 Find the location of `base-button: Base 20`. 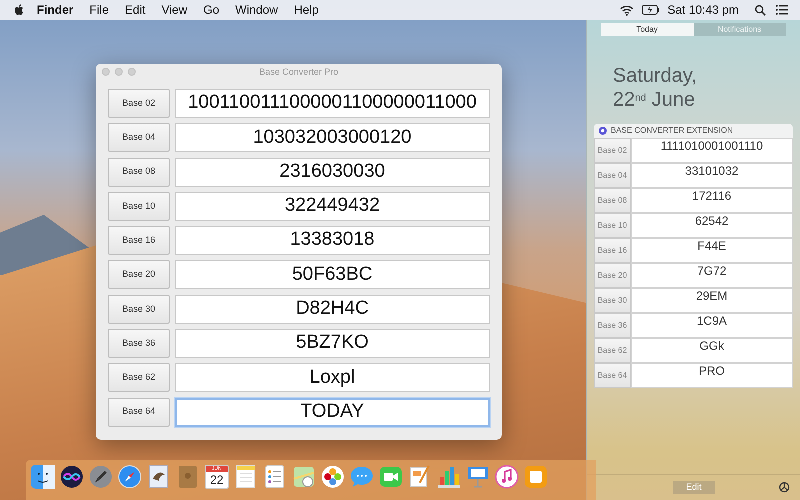

base-button: Base 20 is located at coordinates (139, 275).